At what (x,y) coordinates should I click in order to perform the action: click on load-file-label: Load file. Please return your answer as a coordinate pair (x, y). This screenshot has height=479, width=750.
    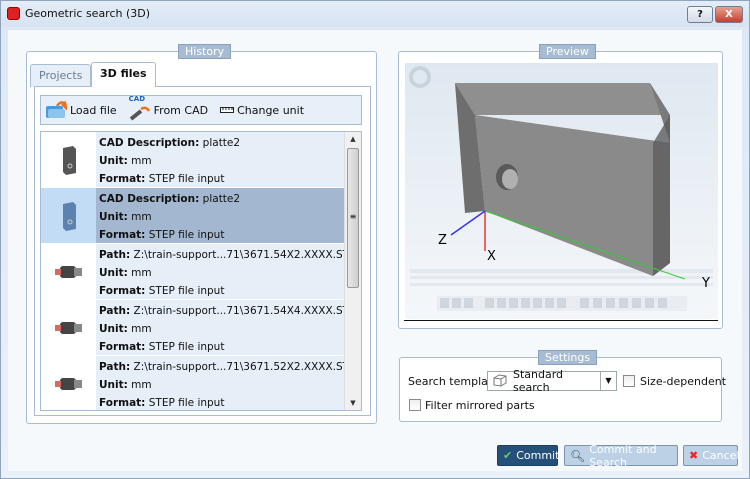
    Looking at the image, I should click on (93, 110).